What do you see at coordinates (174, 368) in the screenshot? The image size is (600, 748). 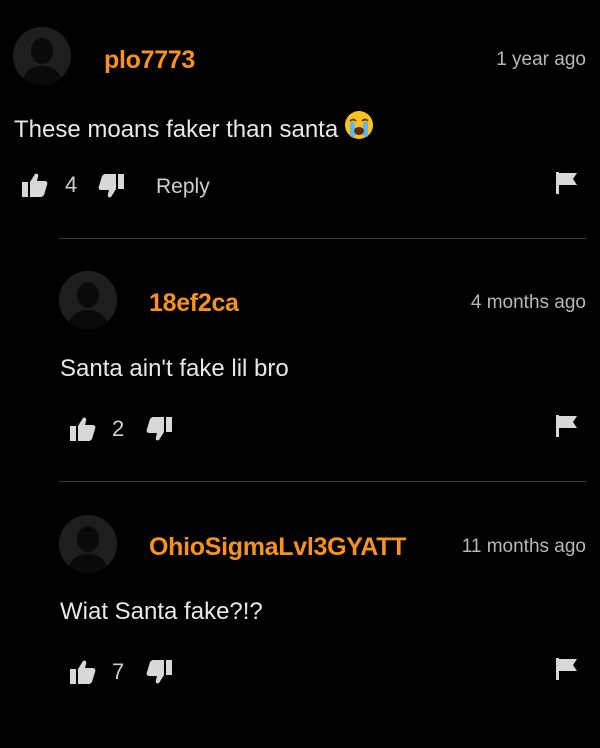 I see `comment-text: Santa ain't fake lil bro` at bounding box center [174, 368].